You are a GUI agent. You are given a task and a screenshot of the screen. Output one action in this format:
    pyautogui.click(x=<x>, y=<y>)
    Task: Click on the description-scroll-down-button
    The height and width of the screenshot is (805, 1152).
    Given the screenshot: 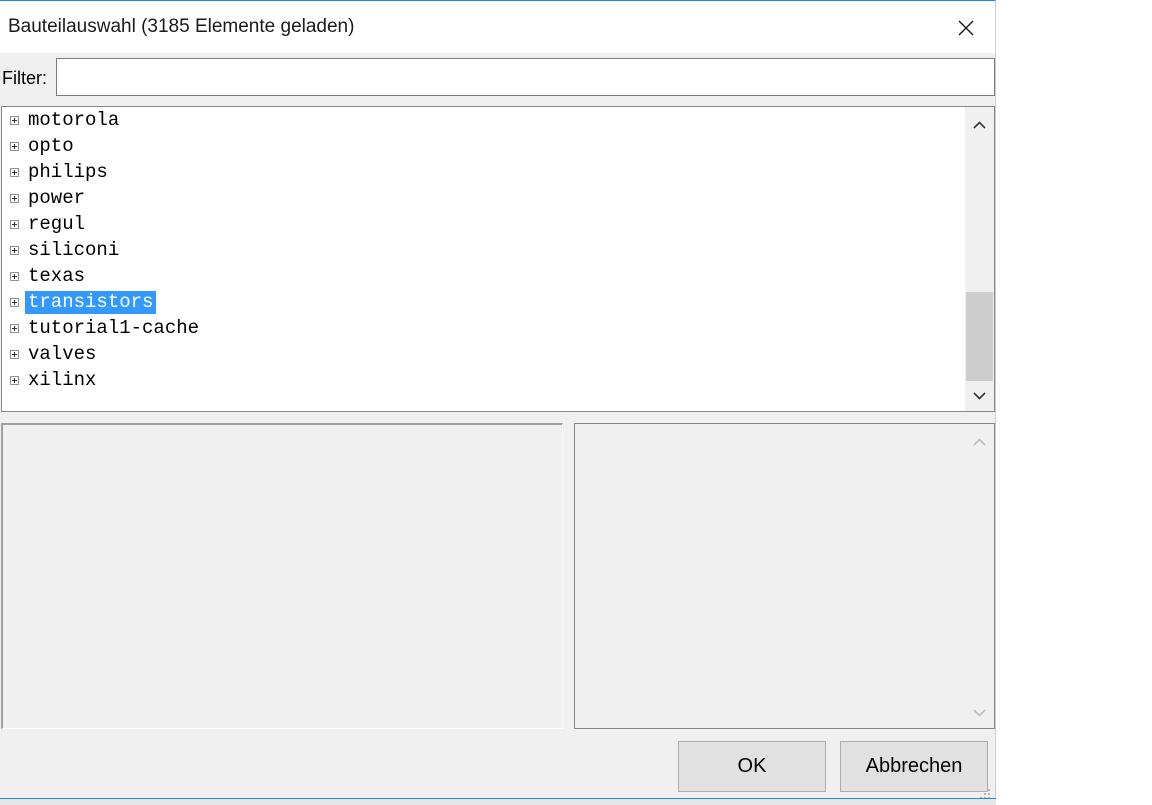 What is the action you would take?
    pyautogui.click(x=979, y=713)
    